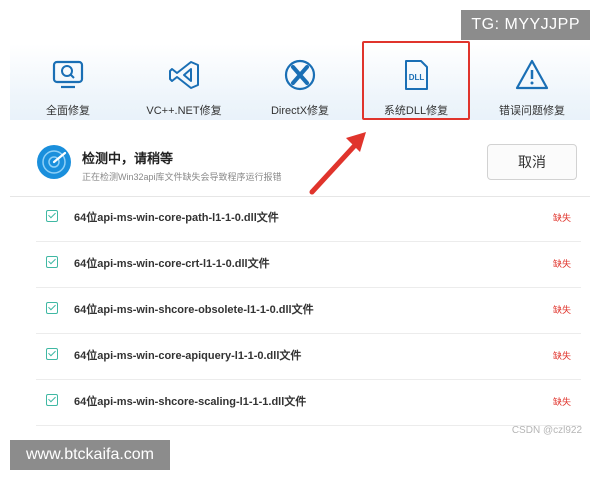  Describe the element at coordinates (90, 455) in the screenshot. I see `watermark-site: www.btckaifa.com` at that location.